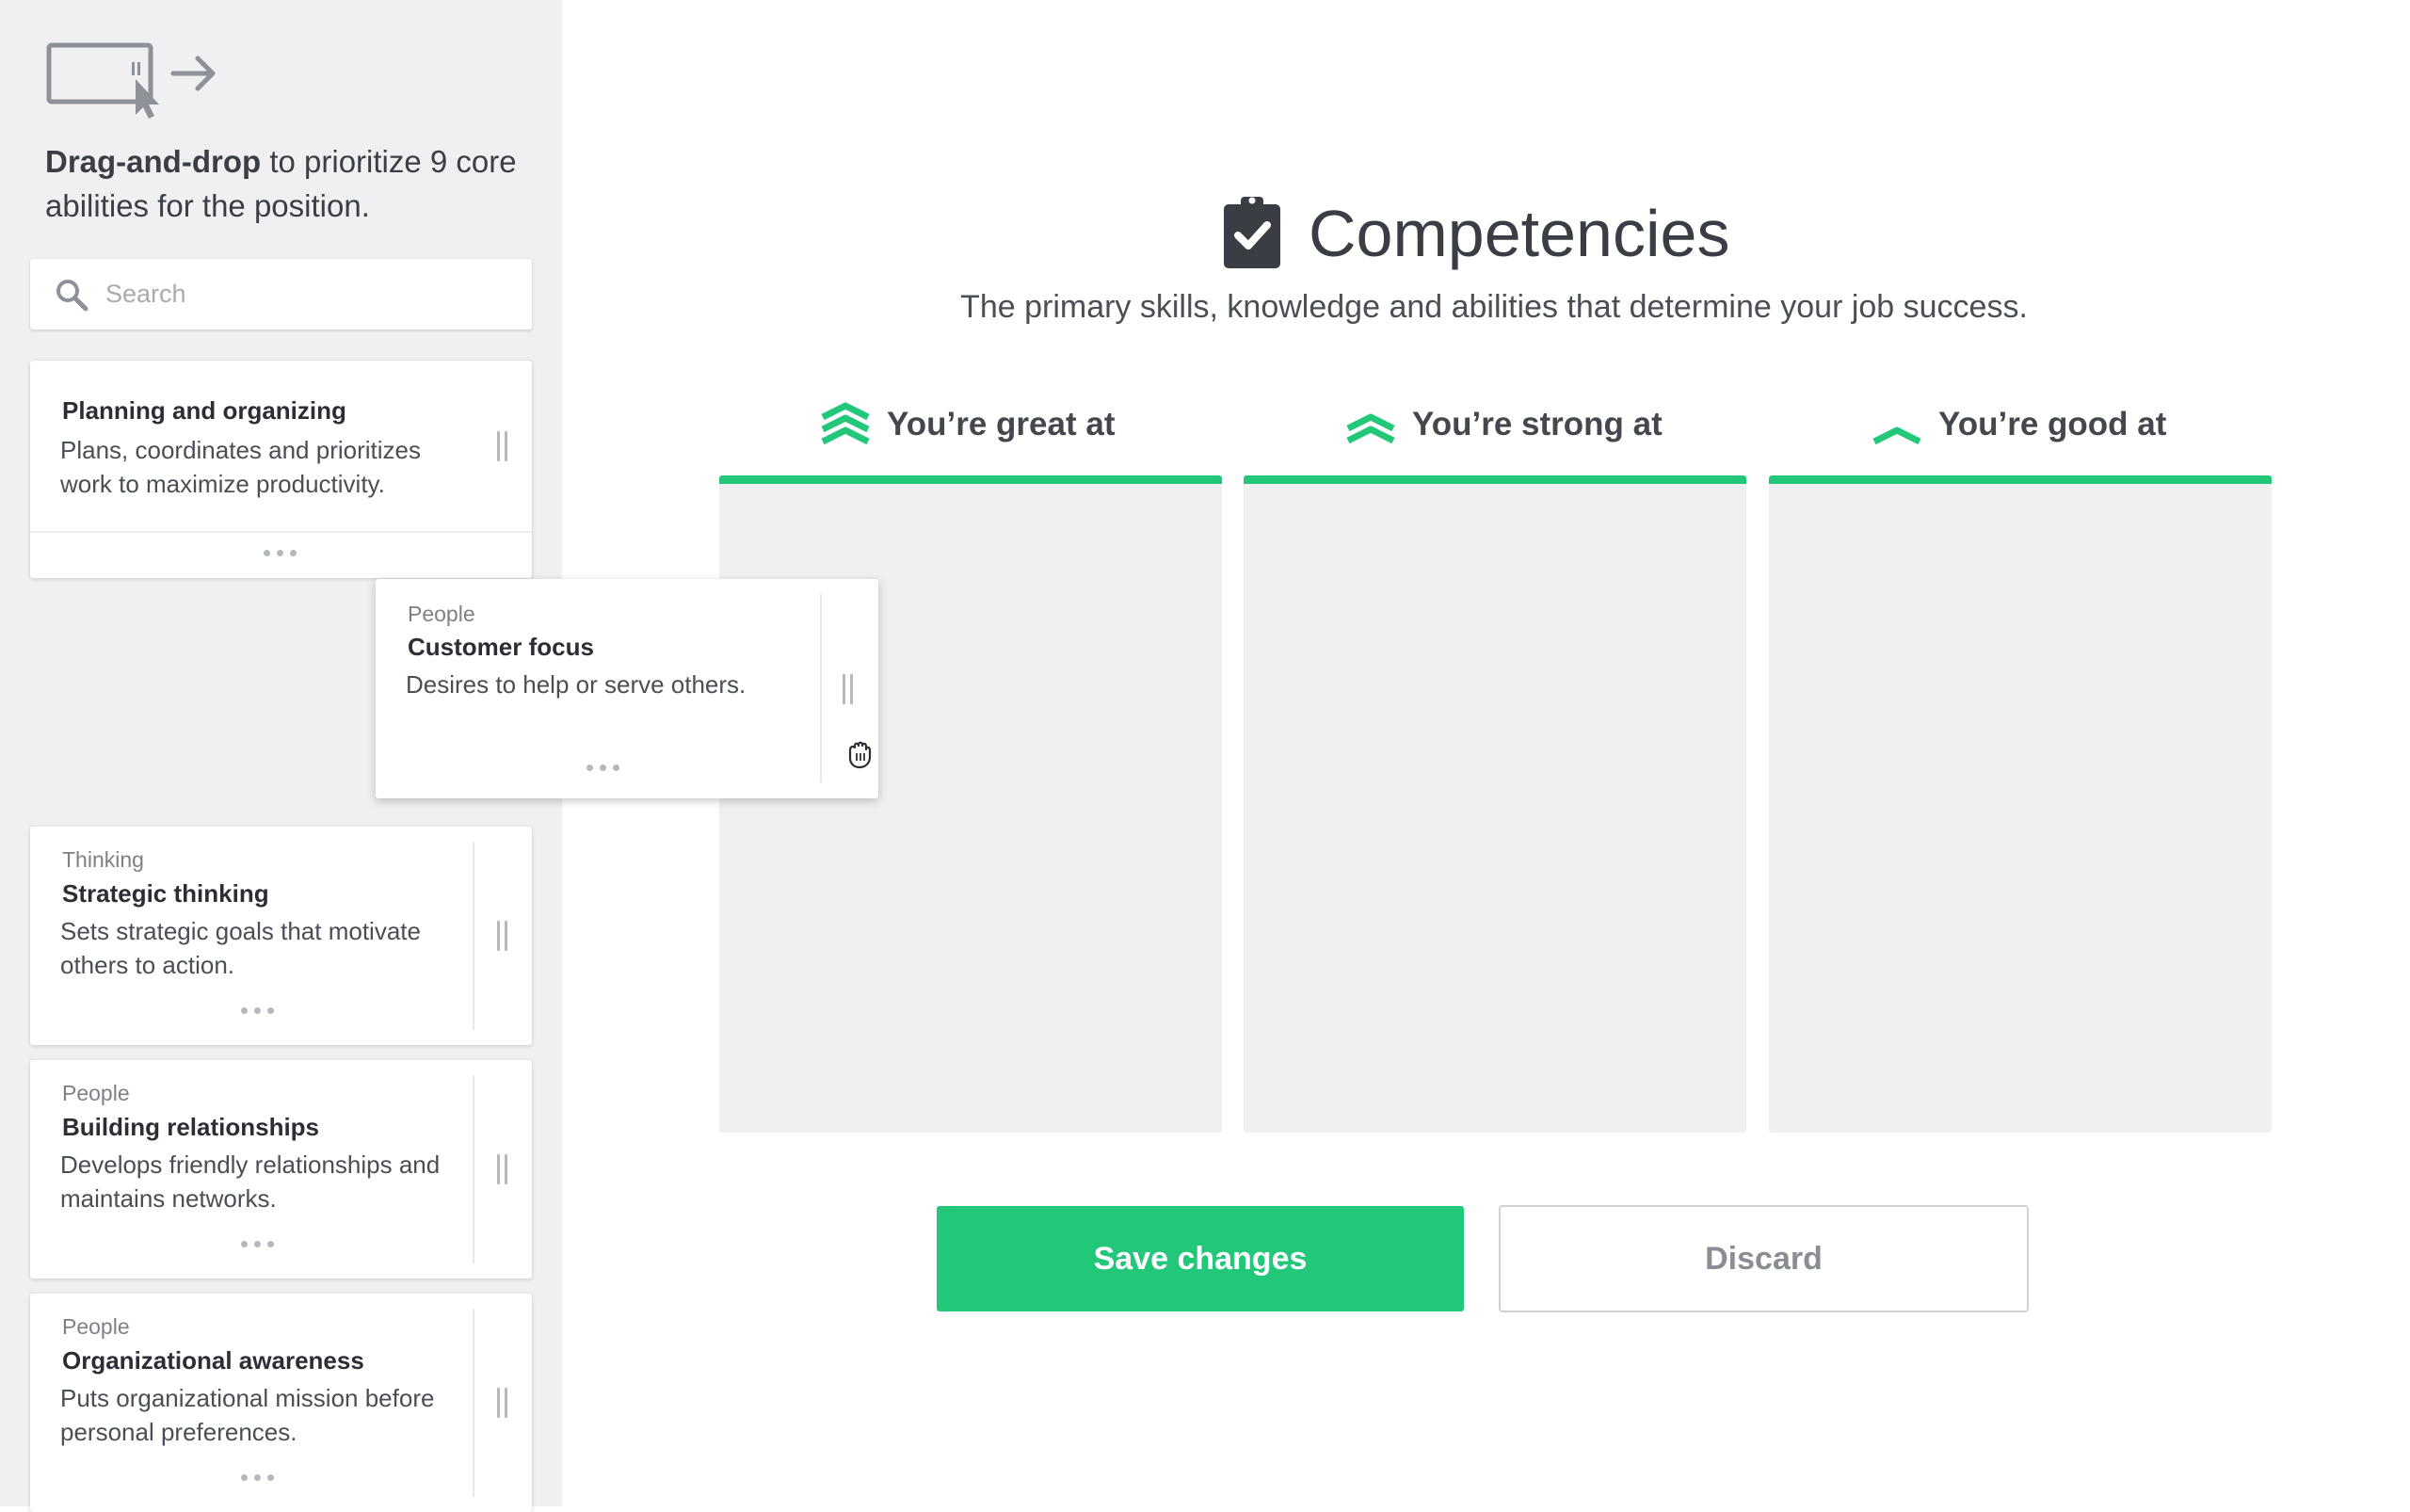 This screenshot has width=2410, height=1512. Describe the element at coordinates (1002, 424) in the screenshot. I see `column-label: You’re great at` at that location.